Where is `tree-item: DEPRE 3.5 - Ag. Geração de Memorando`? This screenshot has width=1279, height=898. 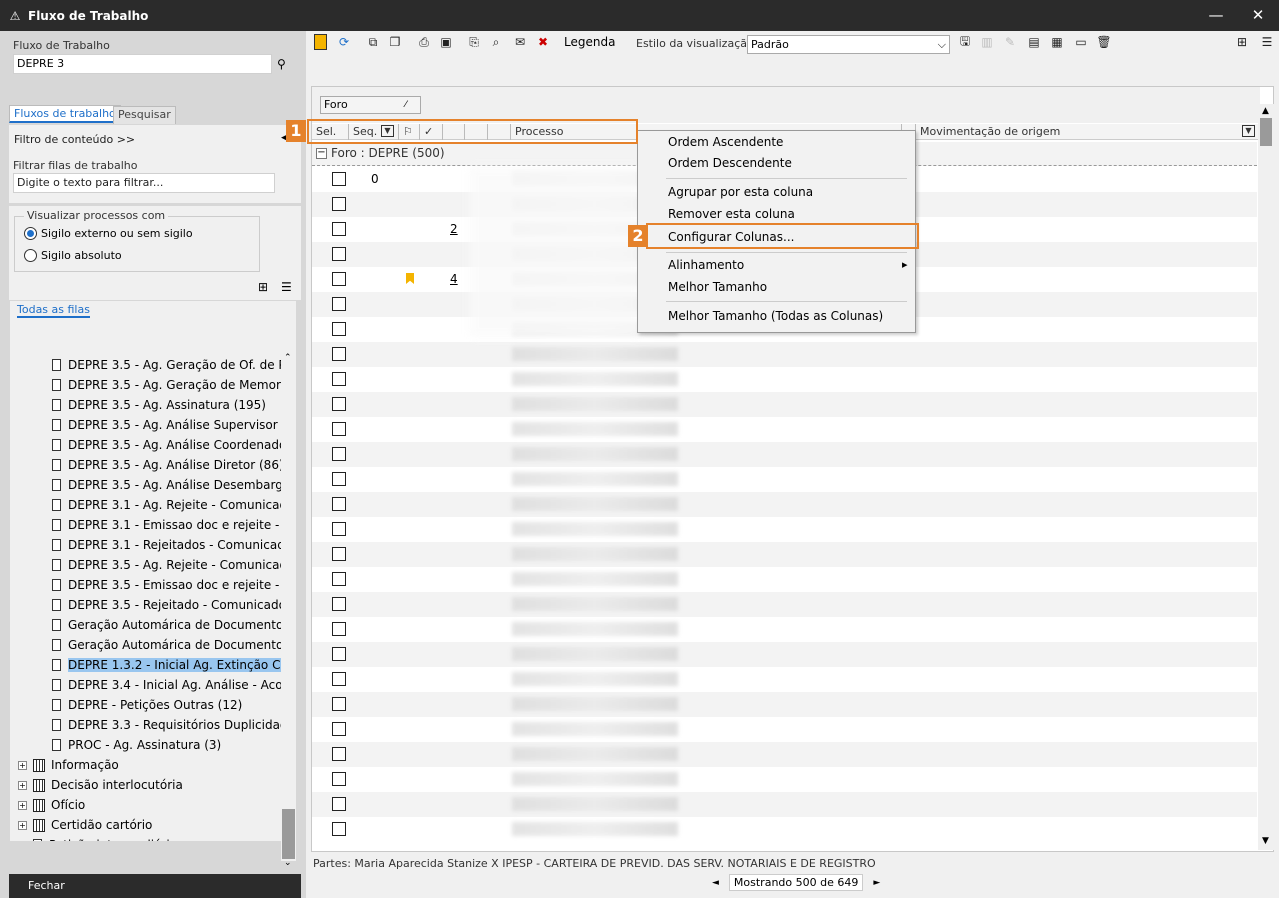 tree-item: DEPRE 3.5 - Ag. Geração de Memorando is located at coordinates (174, 385).